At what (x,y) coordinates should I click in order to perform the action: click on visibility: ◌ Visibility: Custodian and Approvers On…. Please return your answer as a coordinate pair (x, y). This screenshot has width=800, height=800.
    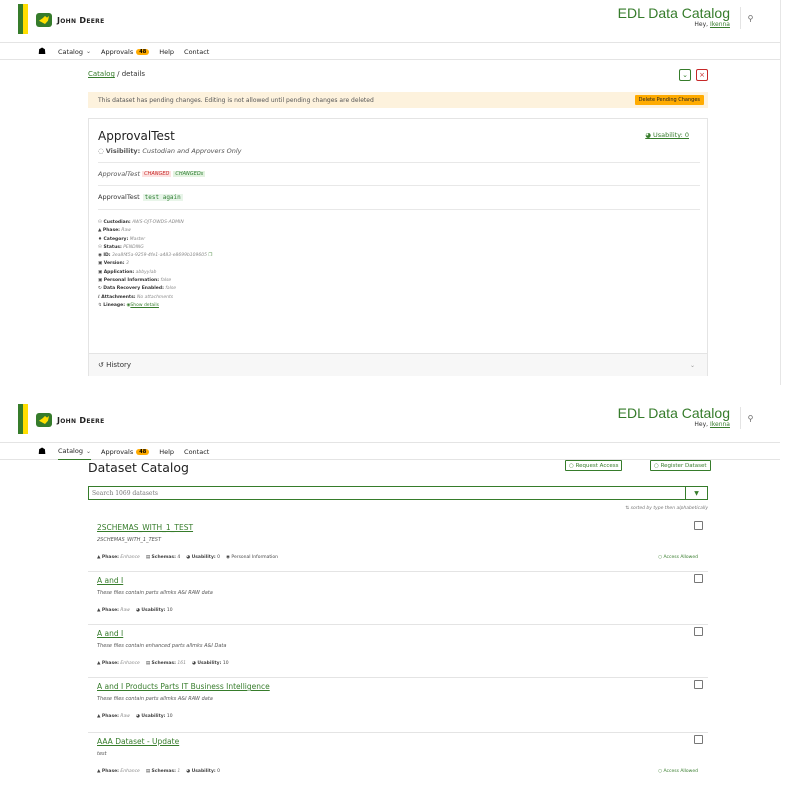
    Looking at the image, I should click on (170, 151).